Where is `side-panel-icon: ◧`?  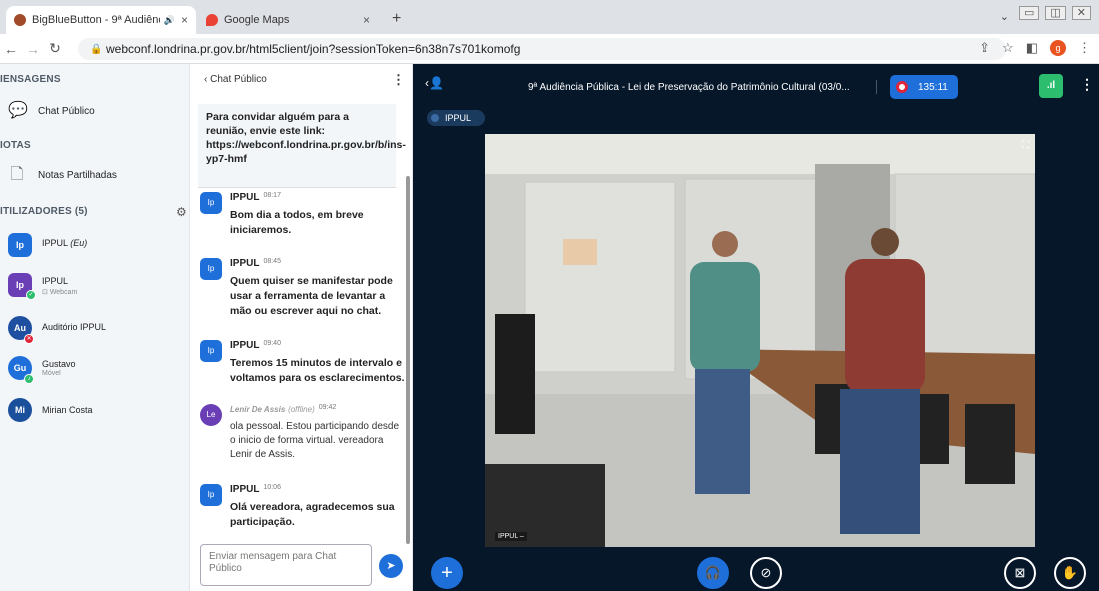 side-panel-icon: ◧ is located at coordinates (1032, 48).